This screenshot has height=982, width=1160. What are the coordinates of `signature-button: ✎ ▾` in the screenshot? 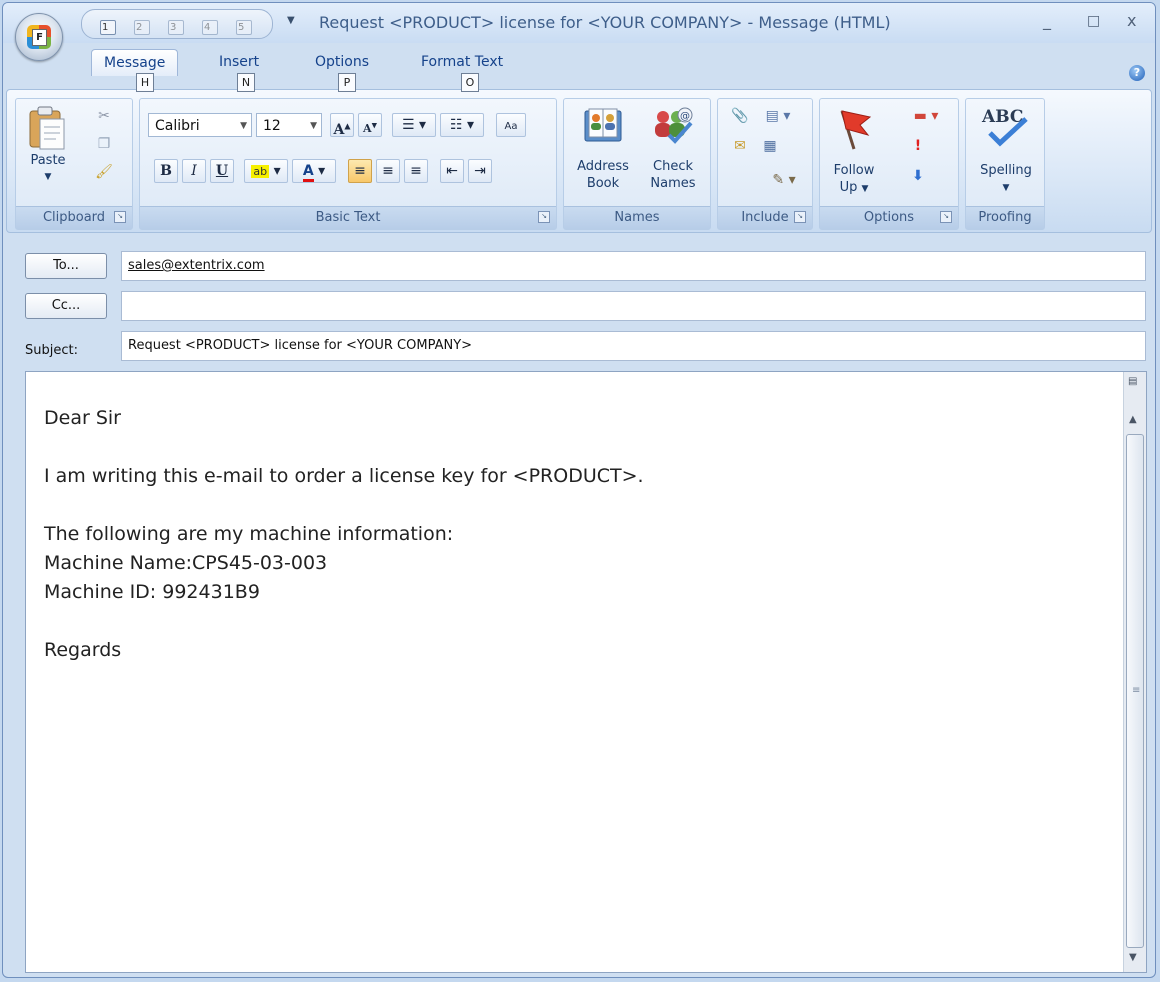 It's located at (784, 180).